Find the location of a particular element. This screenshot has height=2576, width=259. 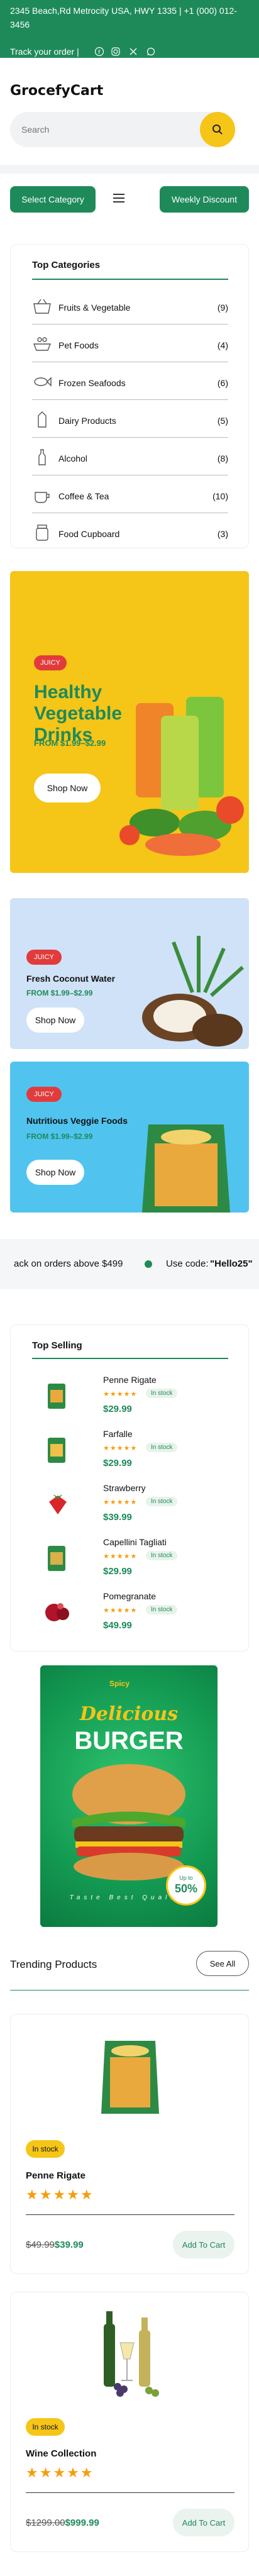

weekly-discount-button: Weekly Discount is located at coordinates (205, 199).